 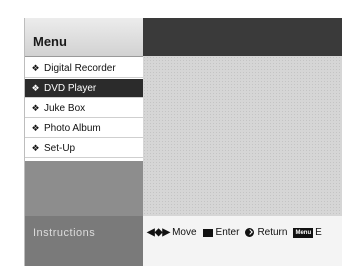 I want to click on instructions-label: Instructions, so click(x=64, y=233).